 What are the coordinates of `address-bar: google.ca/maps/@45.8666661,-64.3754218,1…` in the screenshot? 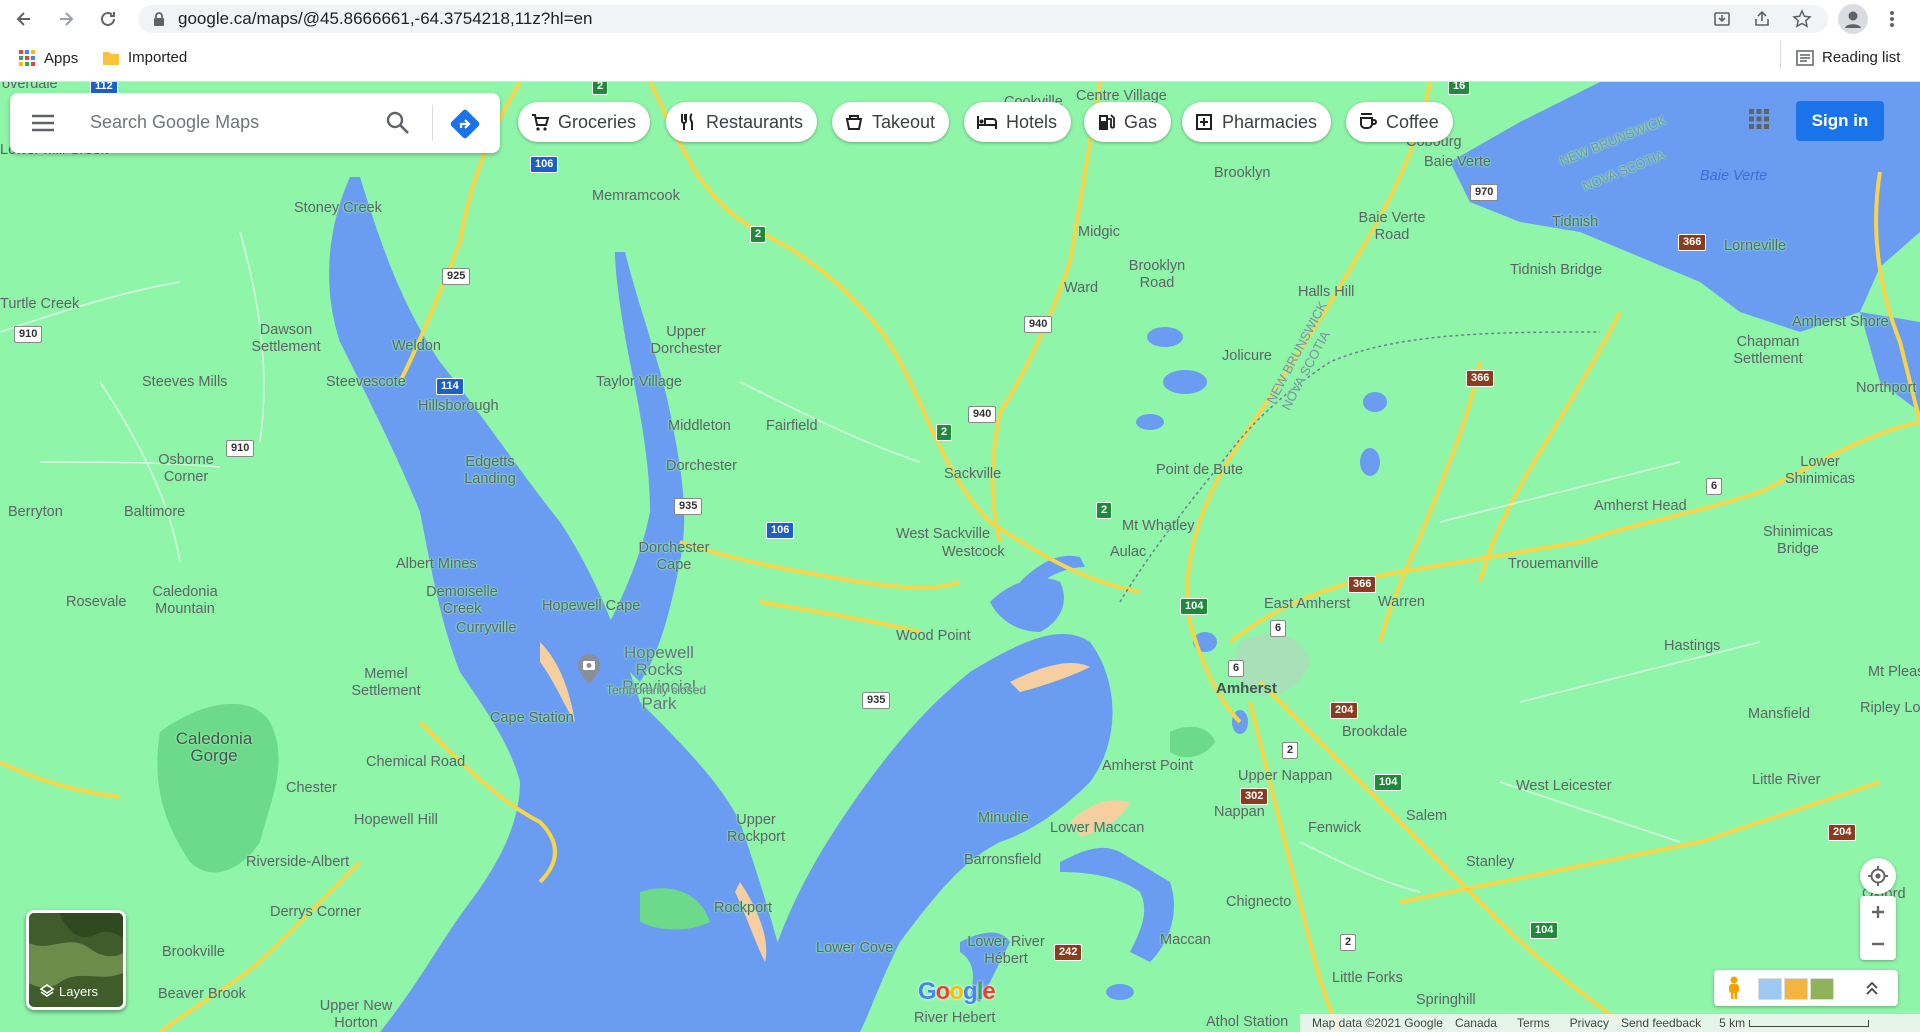 It's located at (983, 19).